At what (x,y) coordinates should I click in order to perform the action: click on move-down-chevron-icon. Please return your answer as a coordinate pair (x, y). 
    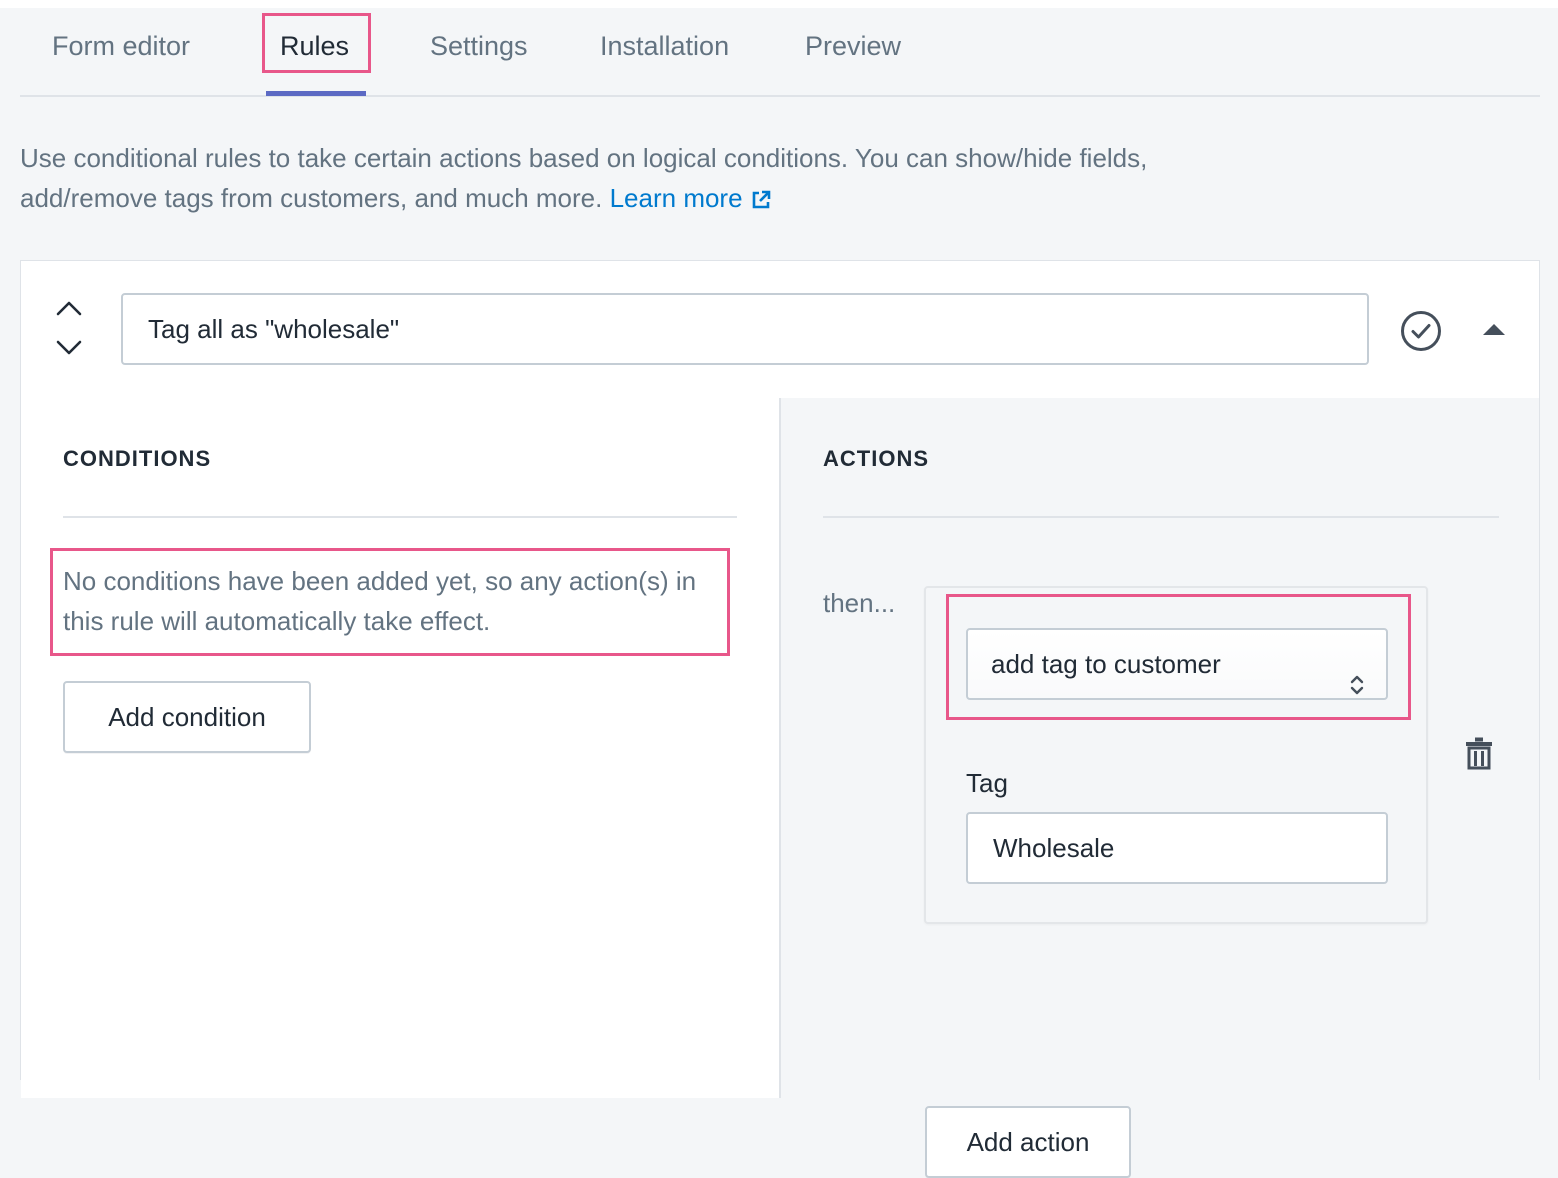
    Looking at the image, I should click on (69, 348).